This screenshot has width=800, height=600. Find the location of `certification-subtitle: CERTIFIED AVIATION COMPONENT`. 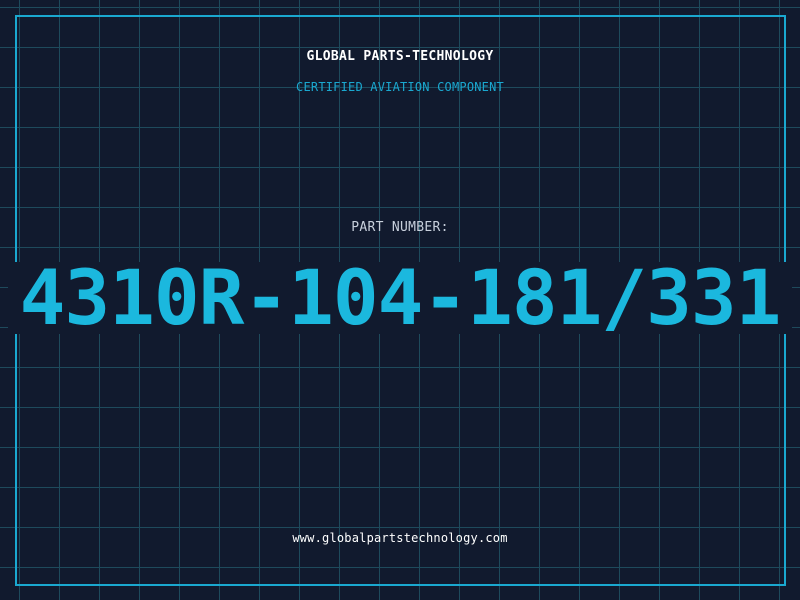

certification-subtitle: CERTIFIED AVIATION COMPONENT is located at coordinates (400, 87).